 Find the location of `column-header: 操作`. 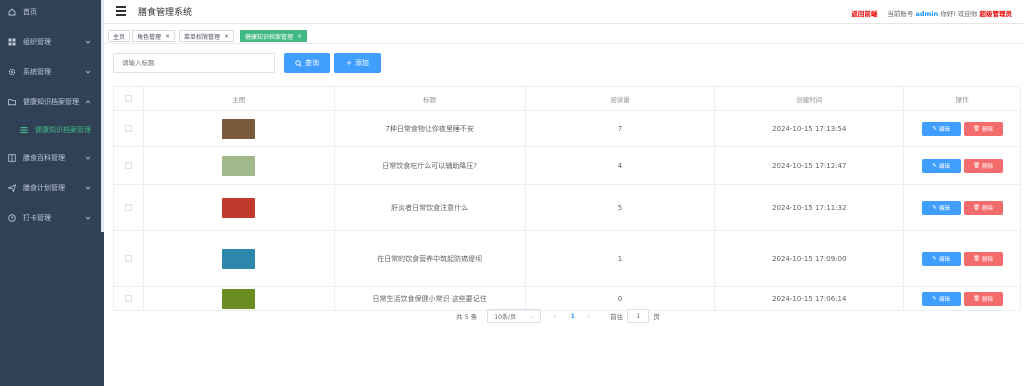

column-header: 操作 is located at coordinates (963, 98).